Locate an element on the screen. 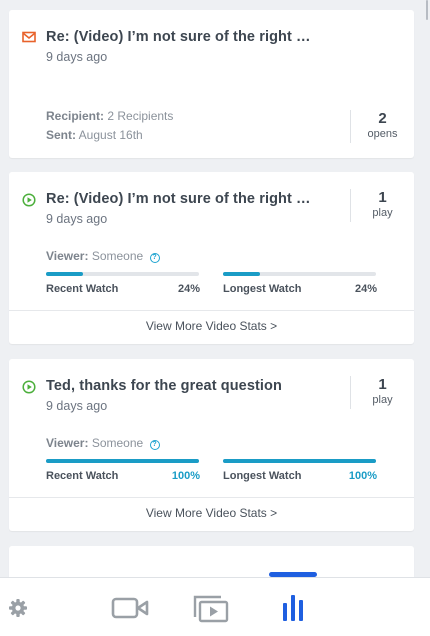 Image resolution: width=430 pixels, height=636 pixels. gear-icon is located at coordinates (18, 607).